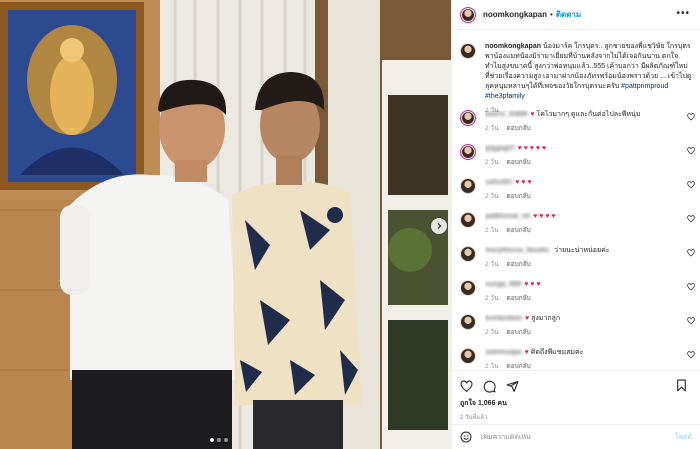  I want to click on comment-item: sunga_888 ♥ ♥ ♥ 2 วัน ตอบกลับ, so click(577, 291).